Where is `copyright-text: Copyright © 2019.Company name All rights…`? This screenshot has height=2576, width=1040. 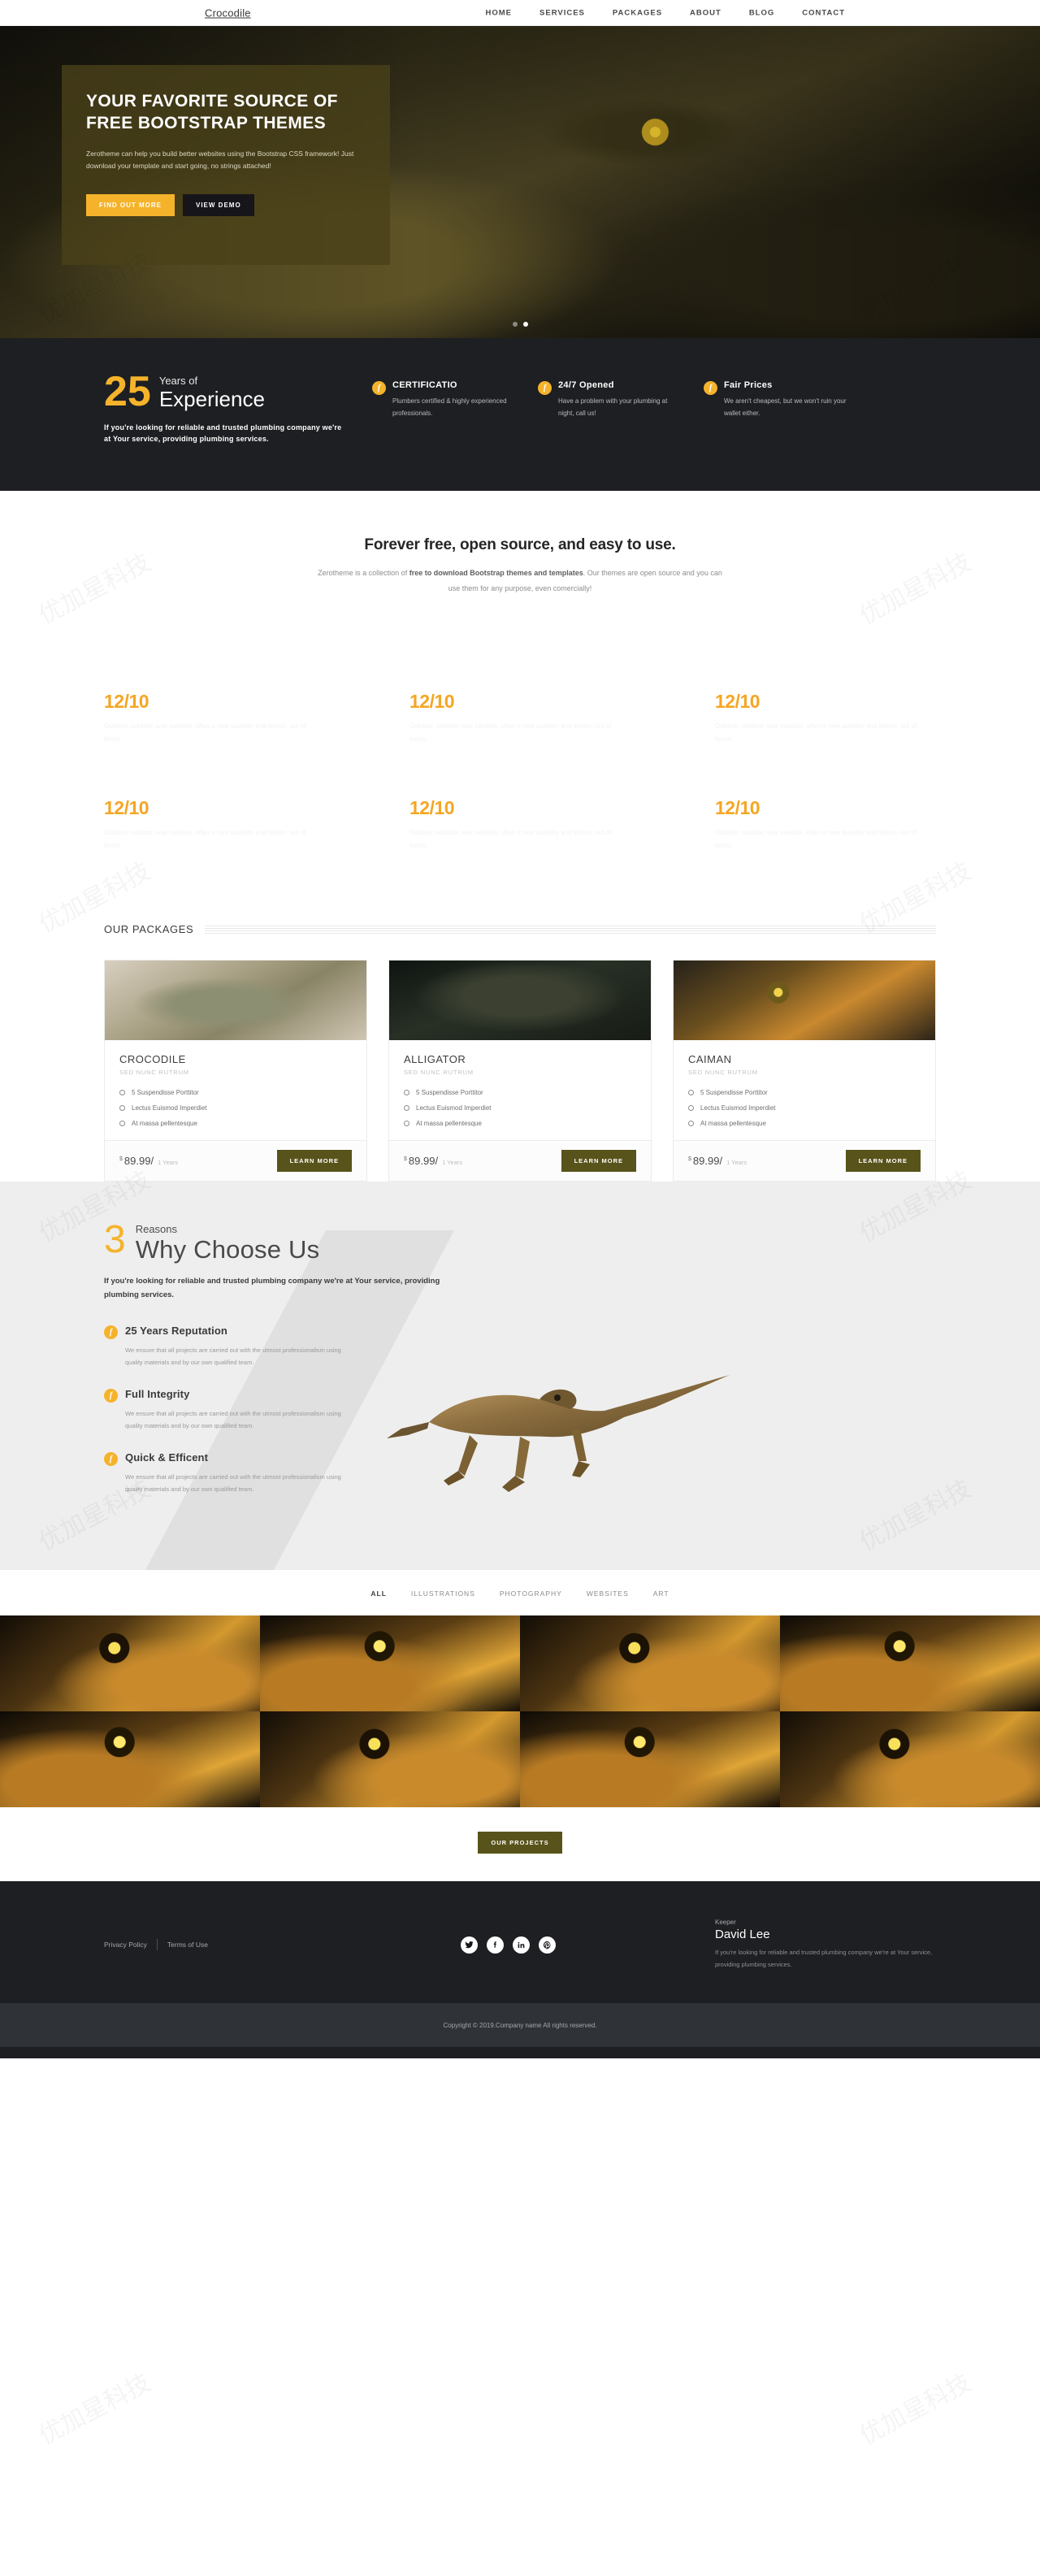
copyright-text: Copyright © 2019.Company name All rights… is located at coordinates (520, 2025).